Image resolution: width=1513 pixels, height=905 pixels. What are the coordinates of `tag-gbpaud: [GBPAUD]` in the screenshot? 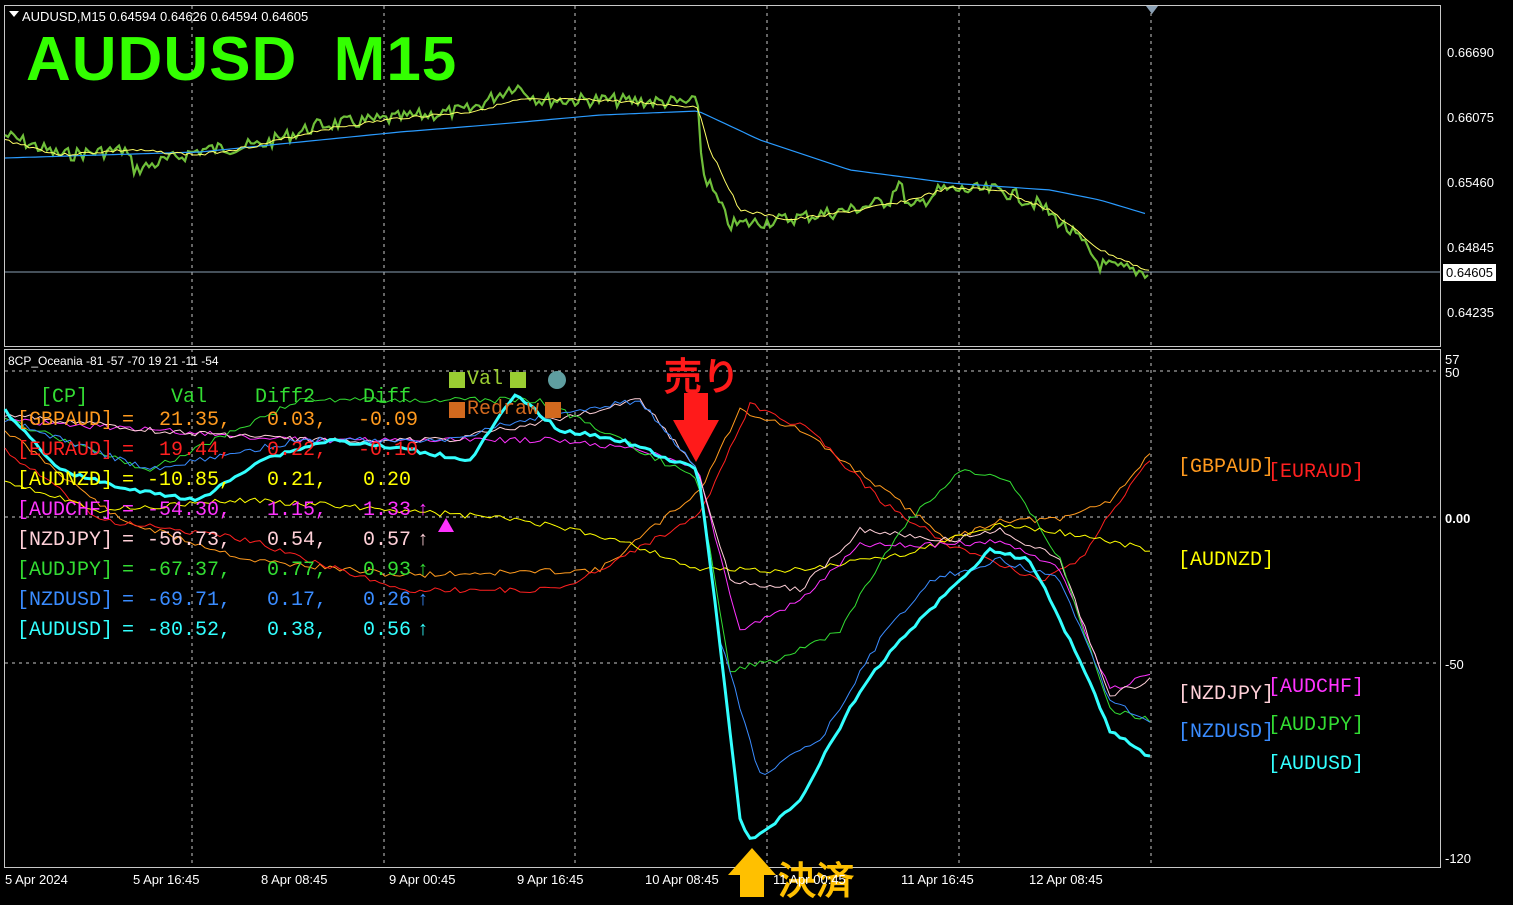 It's located at (1226, 467).